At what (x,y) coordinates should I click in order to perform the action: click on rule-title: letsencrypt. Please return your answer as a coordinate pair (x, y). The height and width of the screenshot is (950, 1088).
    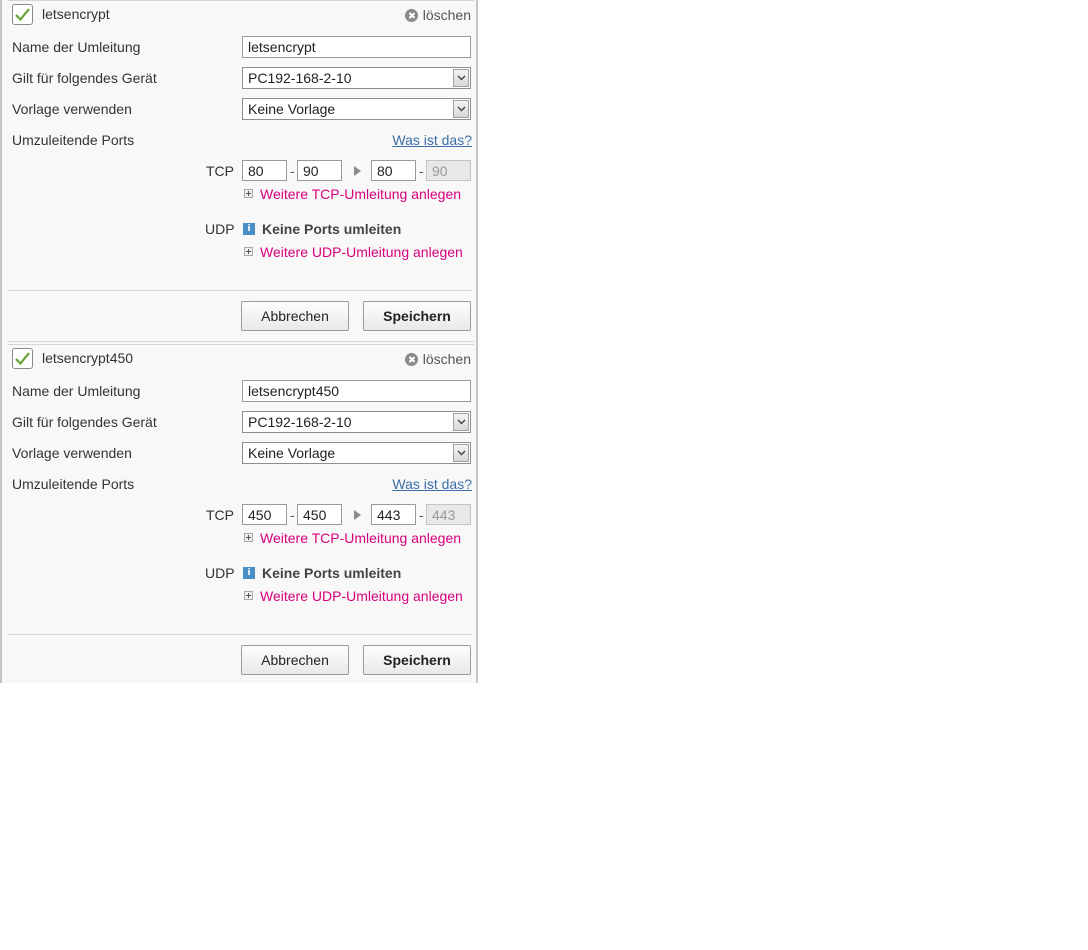
    Looking at the image, I should click on (76, 14).